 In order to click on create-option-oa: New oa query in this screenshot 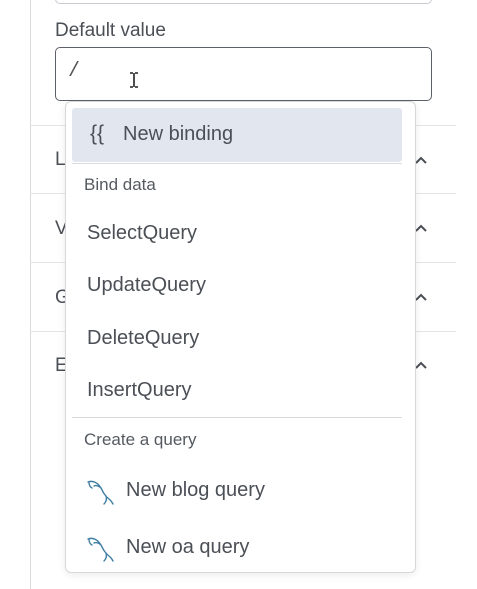, I will do `click(235, 549)`.